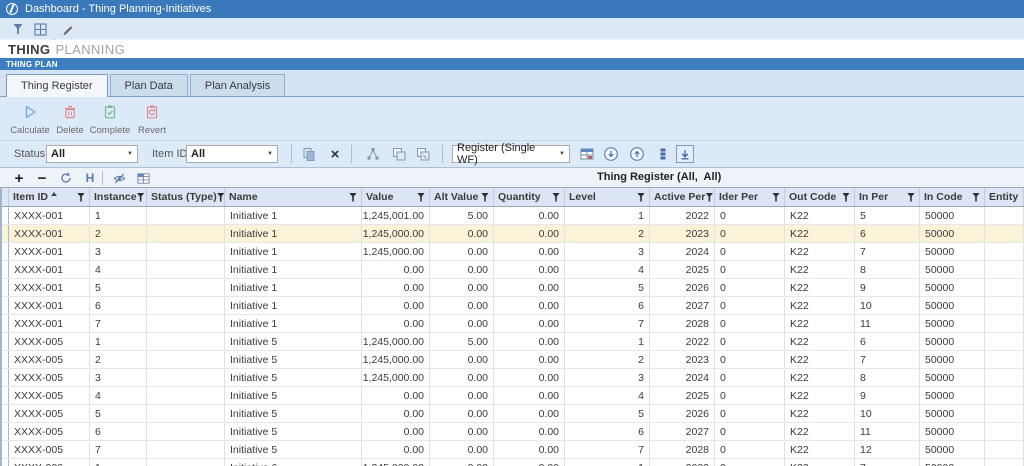 Image resolution: width=1024 pixels, height=466 pixels. I want to click on column-header-alt-value: Alt Value, so click(462, 197).